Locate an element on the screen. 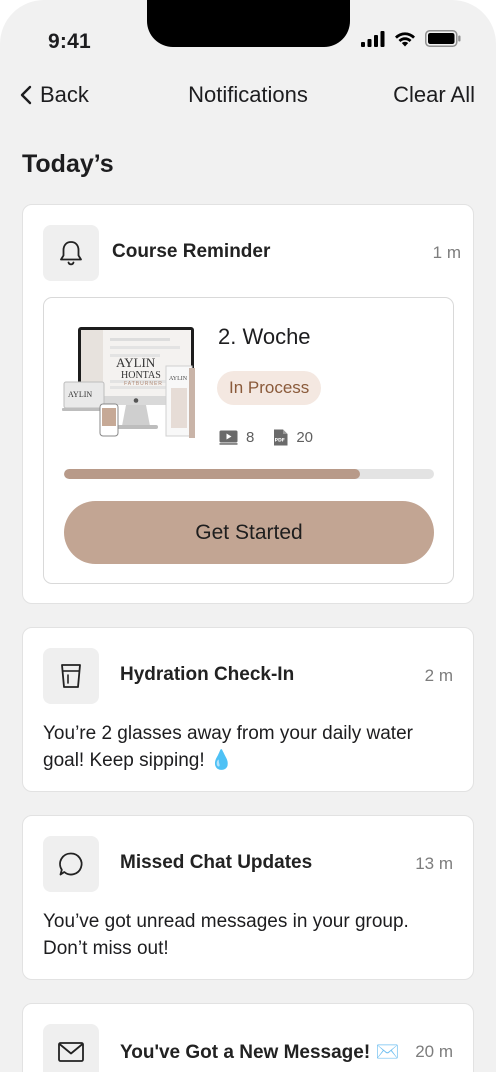 The width and height of the screenshot is (496, 1072). back-button: Back is located at coordinates (54, 95).